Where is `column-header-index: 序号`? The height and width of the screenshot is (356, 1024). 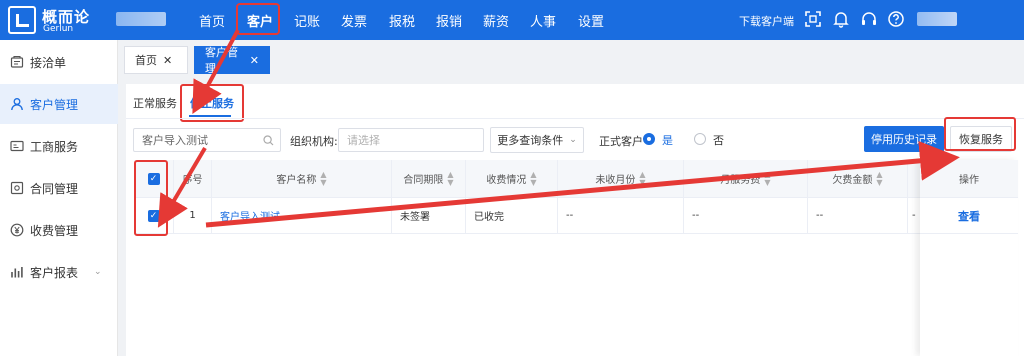 column-header-index: 序号 is located at coordinates (193, 179).